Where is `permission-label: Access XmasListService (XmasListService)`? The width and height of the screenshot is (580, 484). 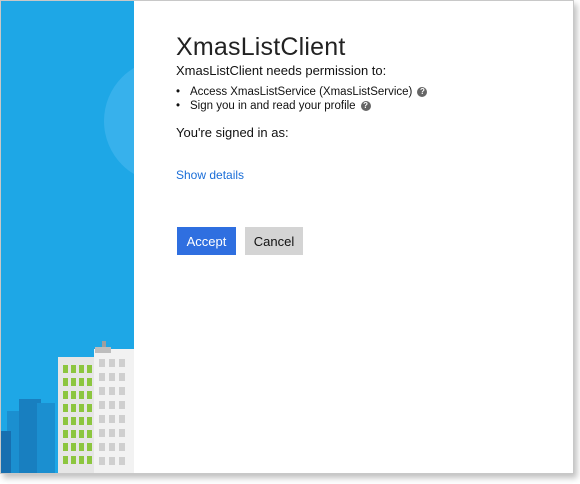
permission-label: Access XmasListService (XmasListService) is located at coordinates (301, 92).